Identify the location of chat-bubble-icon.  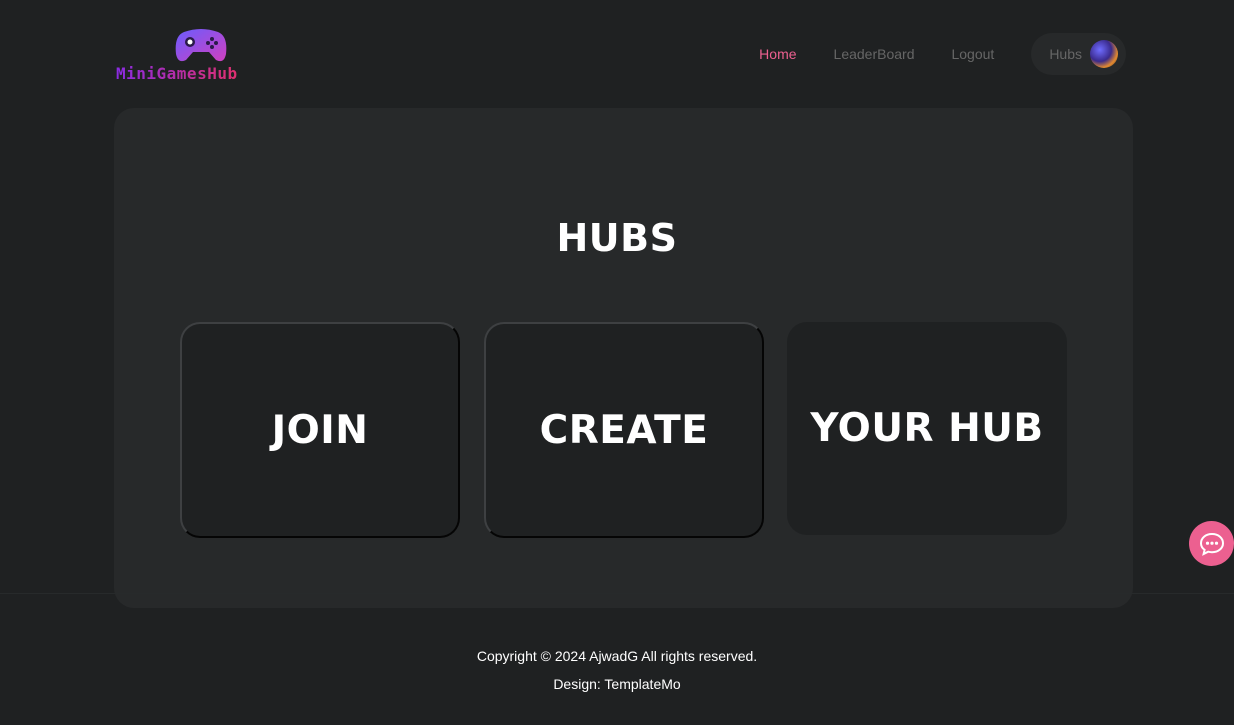
(1211, 544).